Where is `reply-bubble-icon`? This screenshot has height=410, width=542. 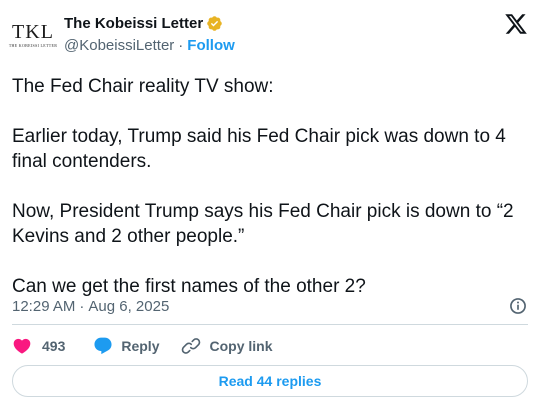
reply-bubble-icon is located at coordinates (103, 346).